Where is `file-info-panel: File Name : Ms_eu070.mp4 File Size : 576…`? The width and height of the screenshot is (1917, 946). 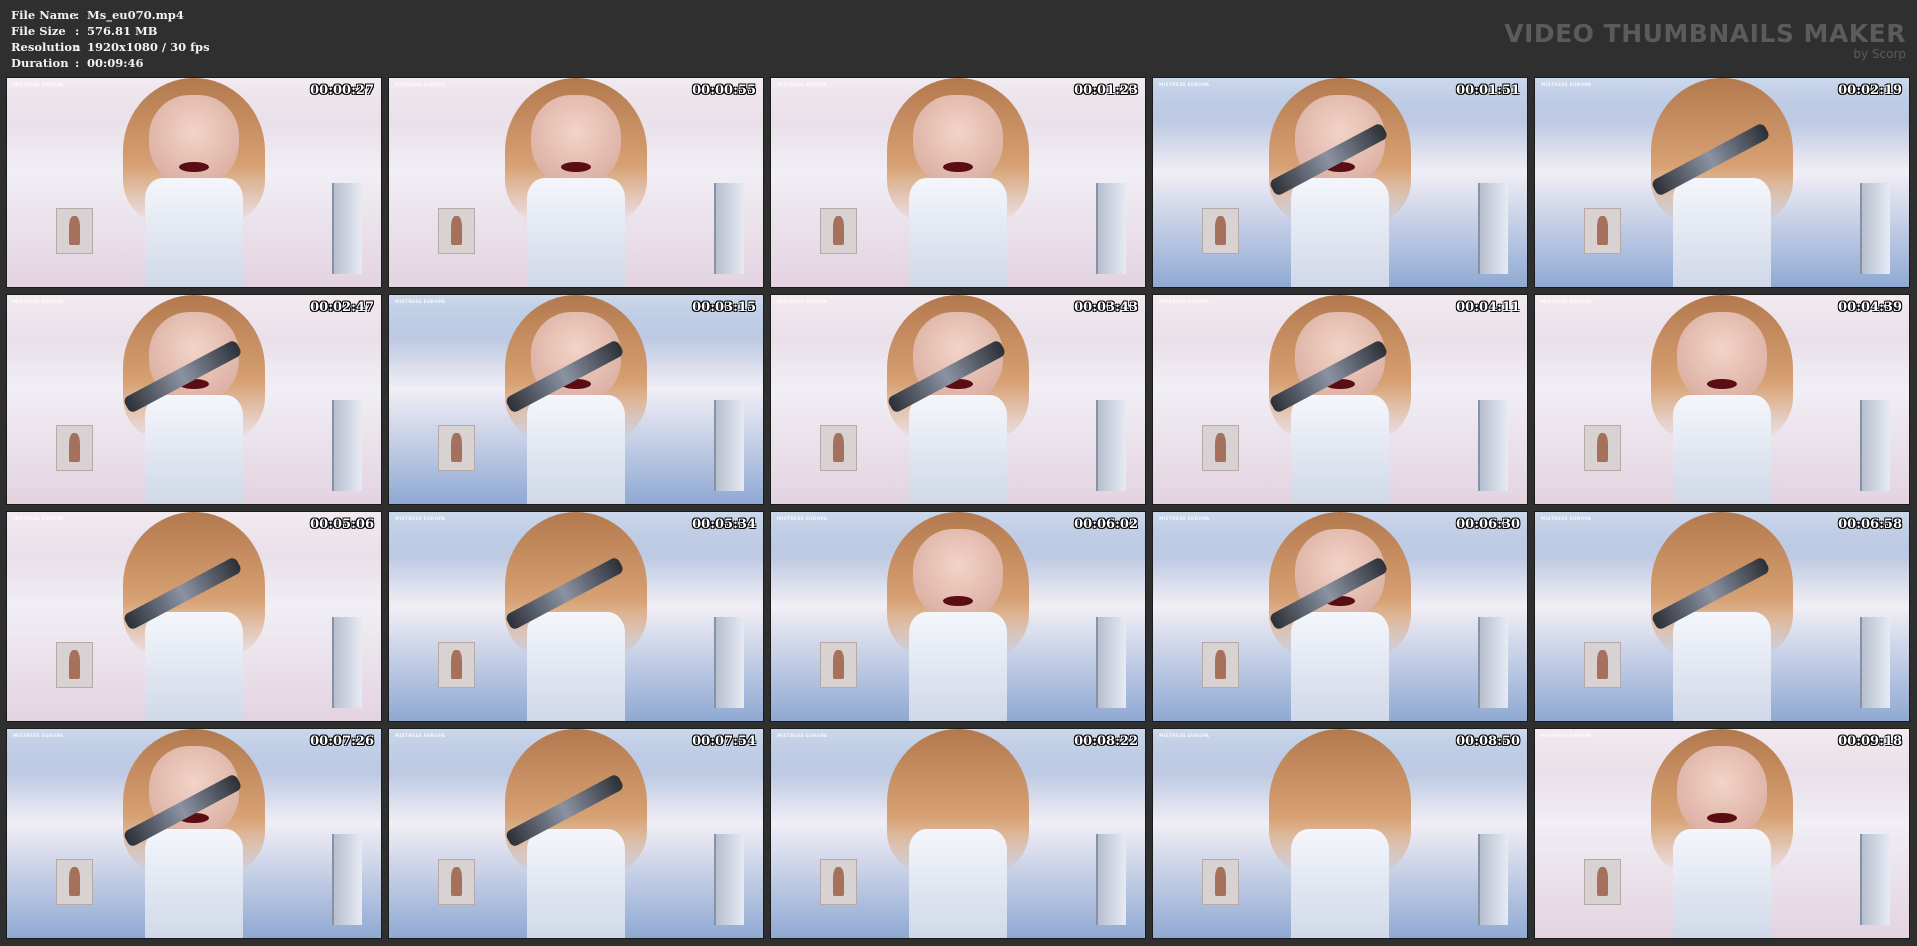
file-info-panel: File Name : Ms_eu070.mp4 File Size : 576… is located at coordinates (110, 39).